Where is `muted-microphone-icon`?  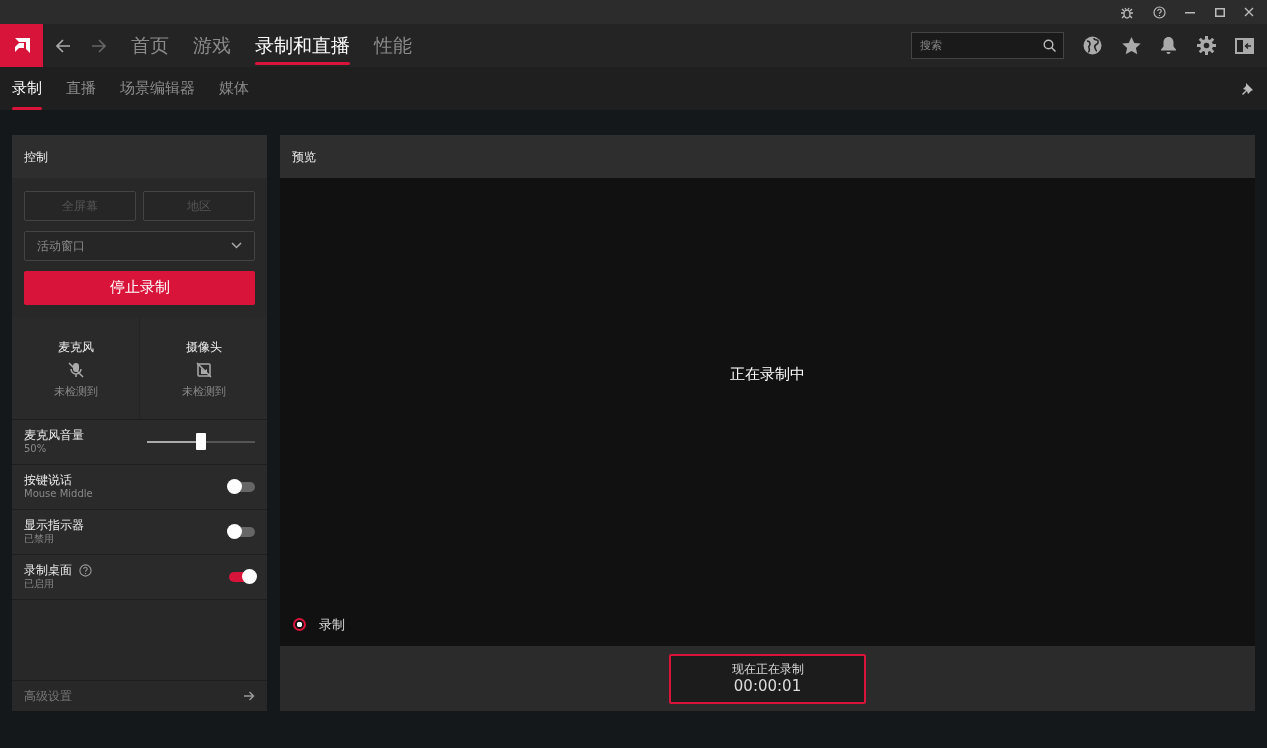
muted-microphone-icon is located at coordinates (75, 370).